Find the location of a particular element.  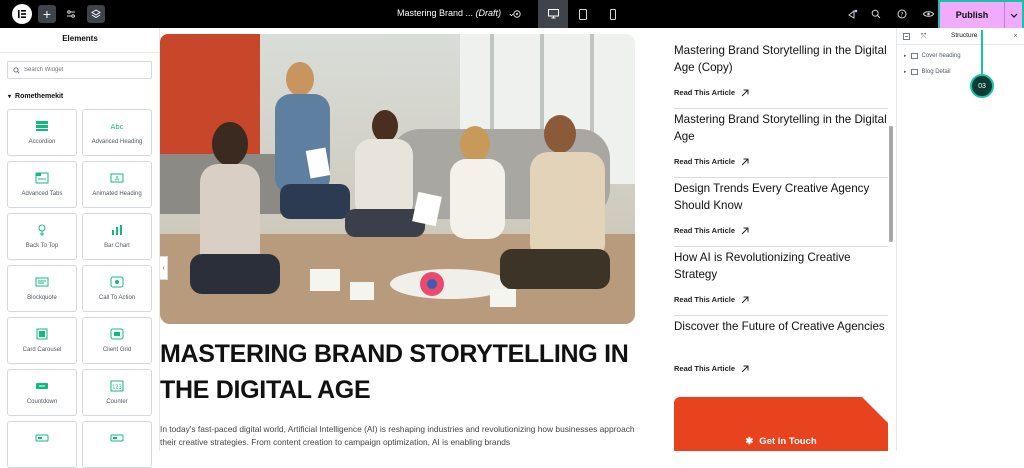

search-input is located at coordinates (84, 70).